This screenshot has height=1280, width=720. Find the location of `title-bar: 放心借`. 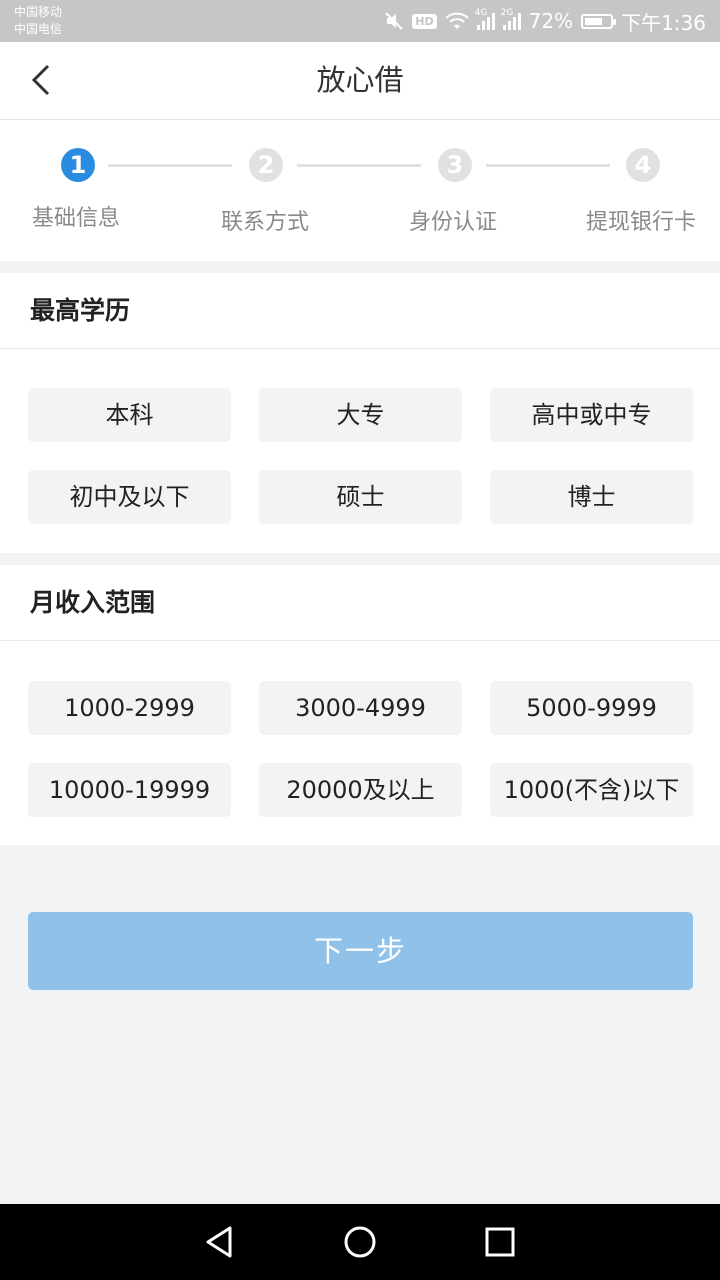

title-bar: 放心借 is located at coordinates (360, 81).